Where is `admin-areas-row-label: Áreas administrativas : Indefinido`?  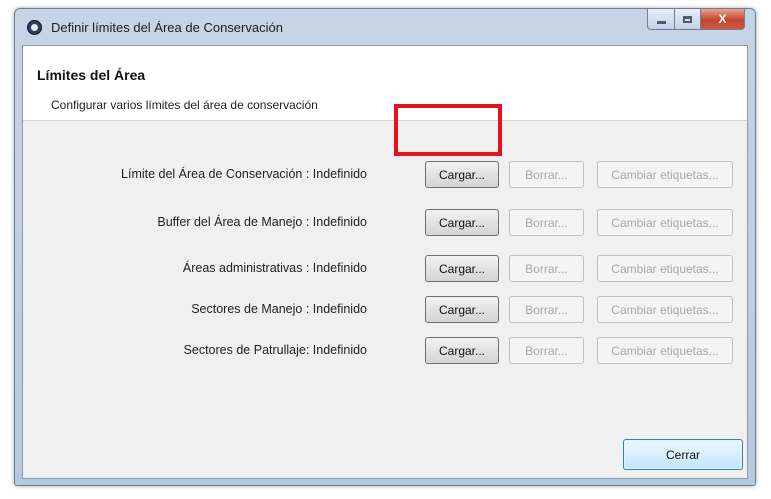
admin-areas-row-label: Áreas administrativas : Indefinido is located at coordinates (274, 268).